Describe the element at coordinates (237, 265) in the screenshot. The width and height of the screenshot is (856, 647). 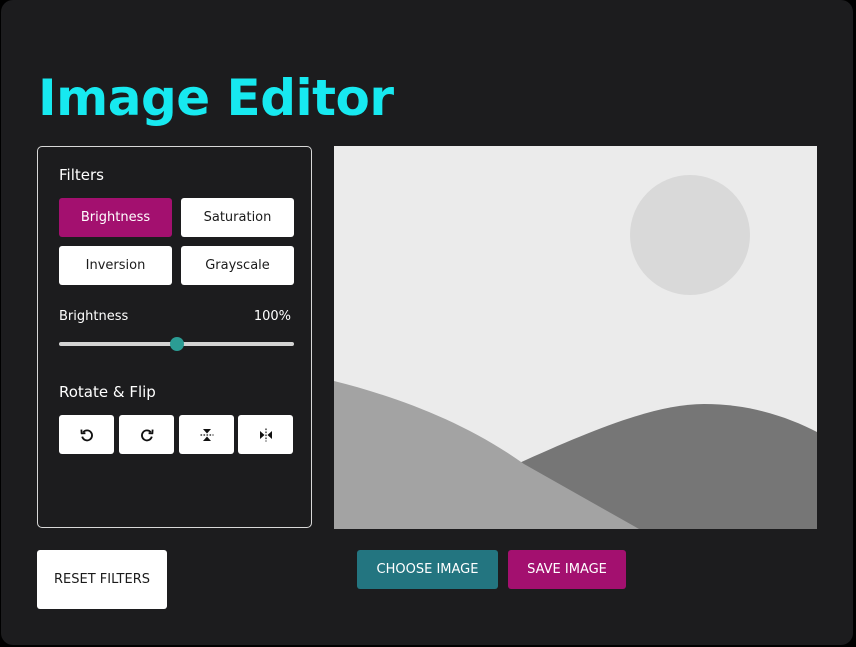
I see `grayscale-filter-button: Grayscale` at that location.